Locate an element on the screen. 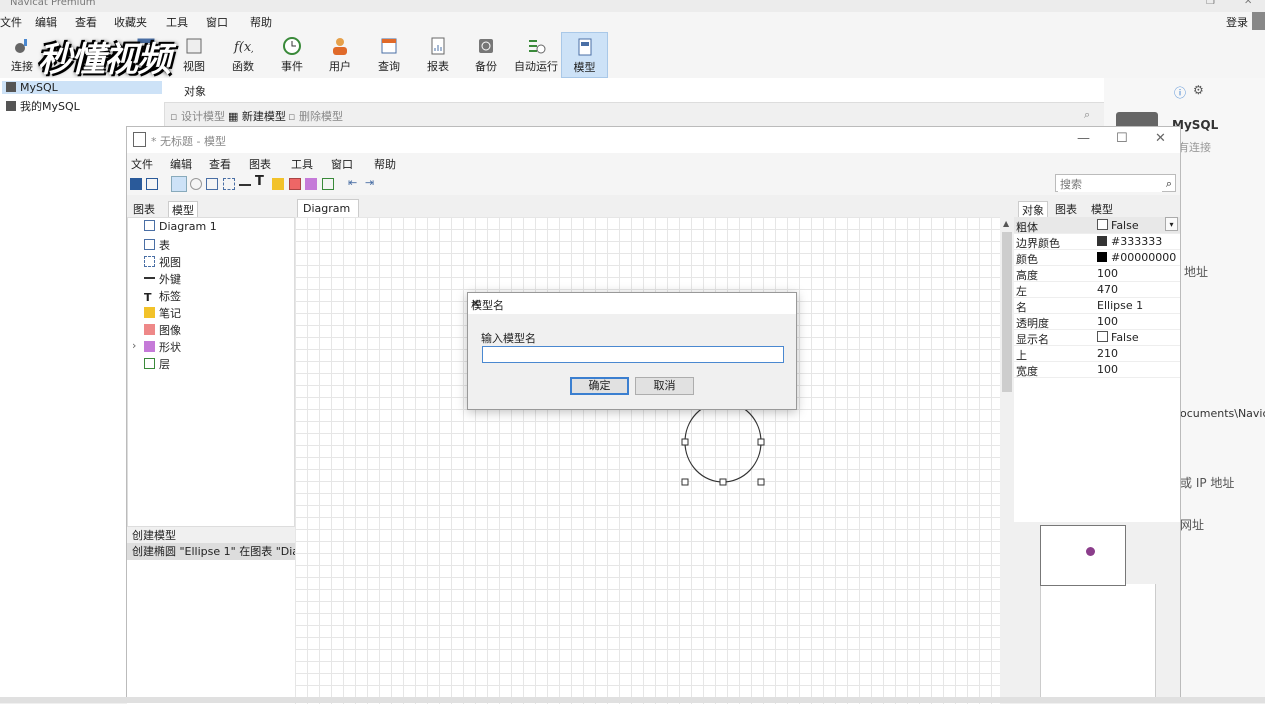  tab-model: 模型 is located at coordinates (1102, 209).